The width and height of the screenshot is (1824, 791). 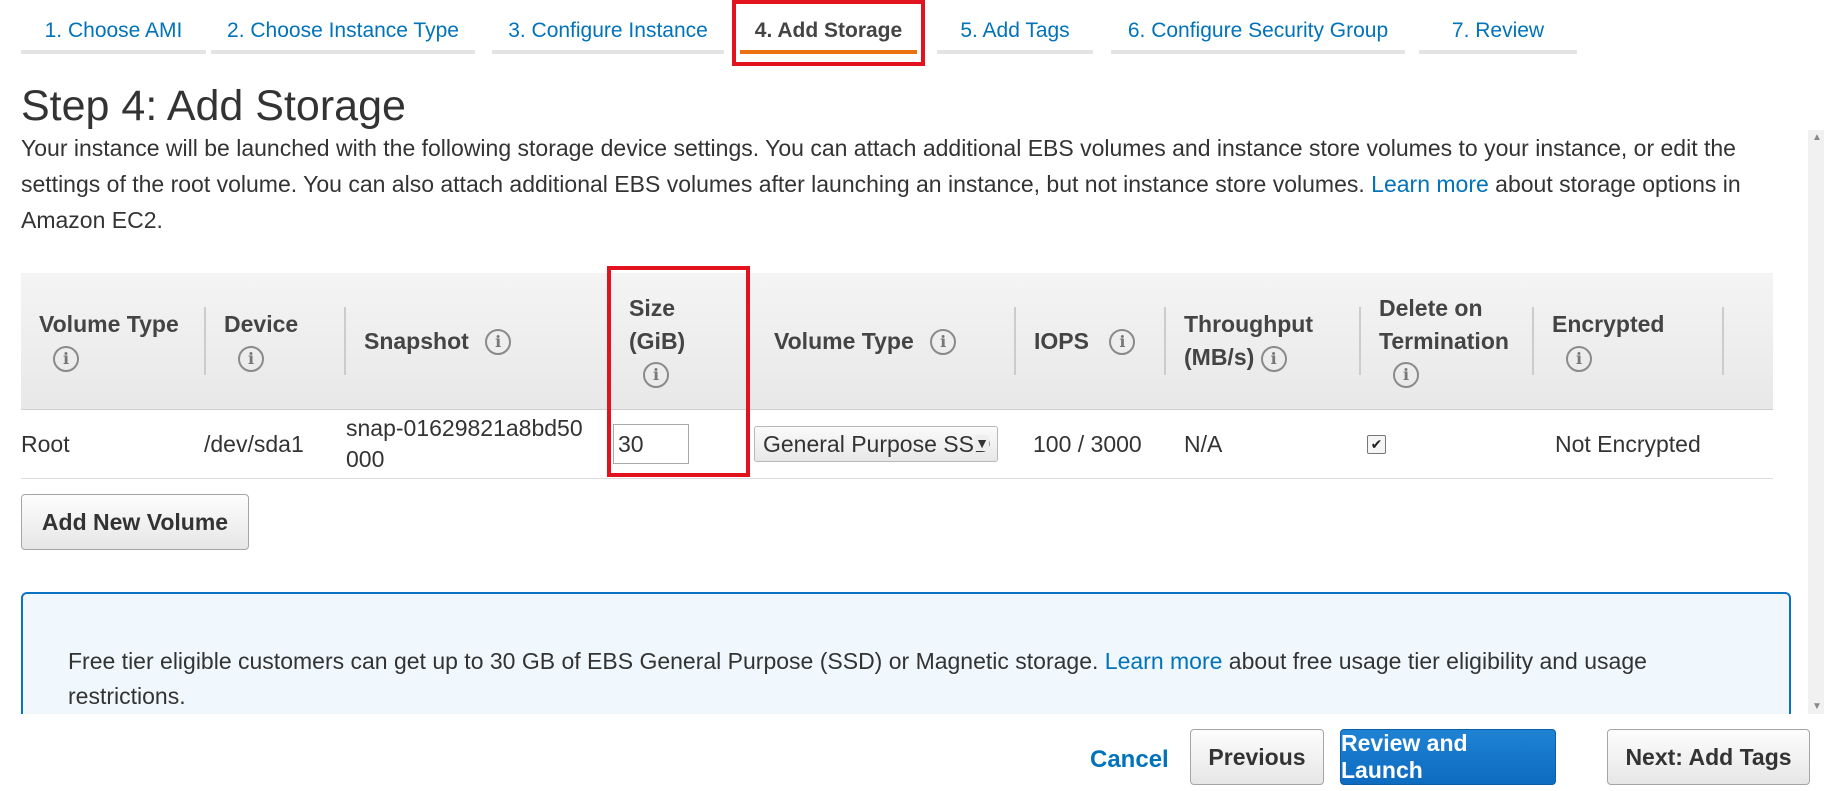 I want to click on caret-down-icon: ▼, so click(x=982, y=443).